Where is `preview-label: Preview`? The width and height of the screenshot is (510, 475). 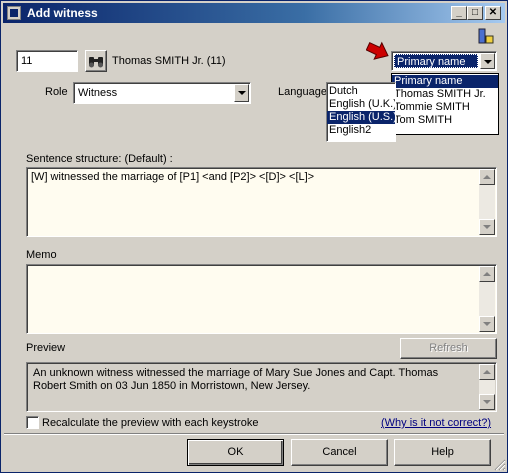
preview-label: Preview is located at coordinates (46, 348).